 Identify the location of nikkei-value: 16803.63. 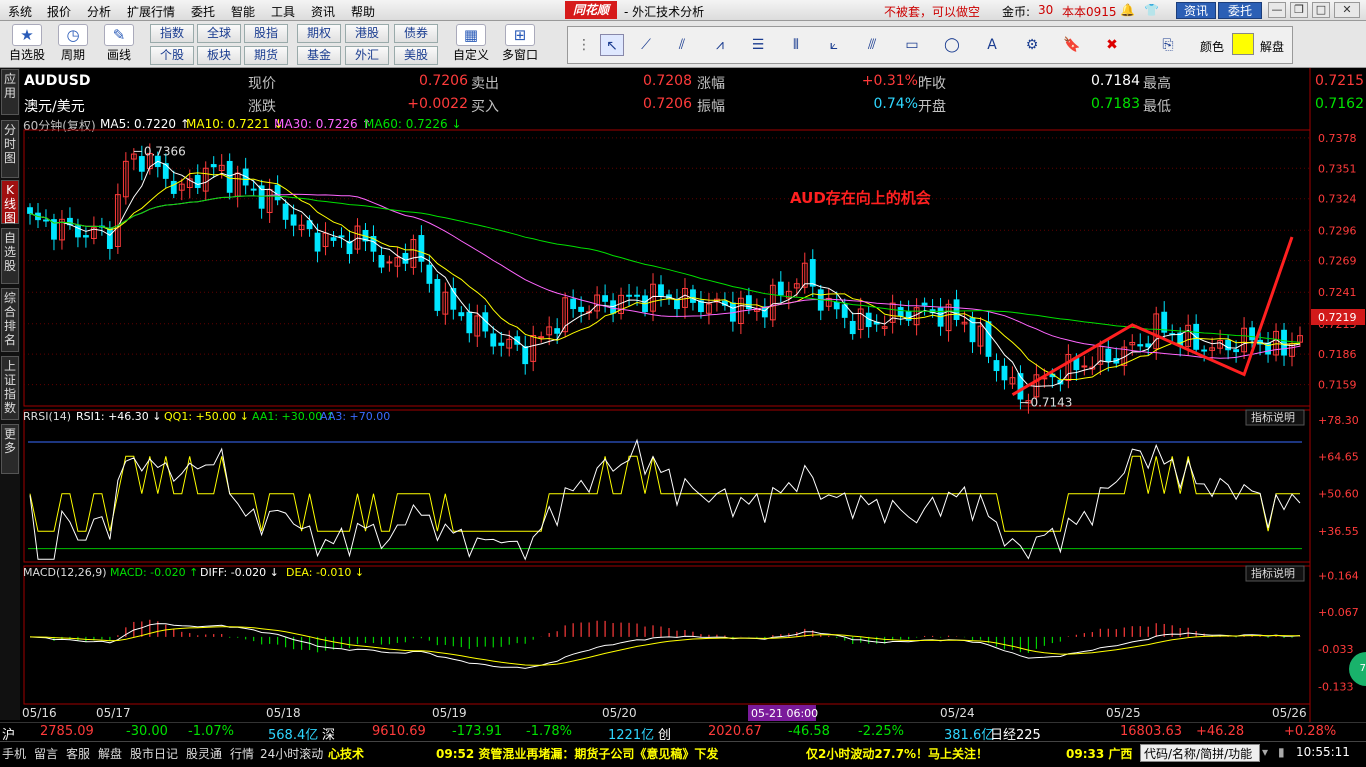
(1151, 731).